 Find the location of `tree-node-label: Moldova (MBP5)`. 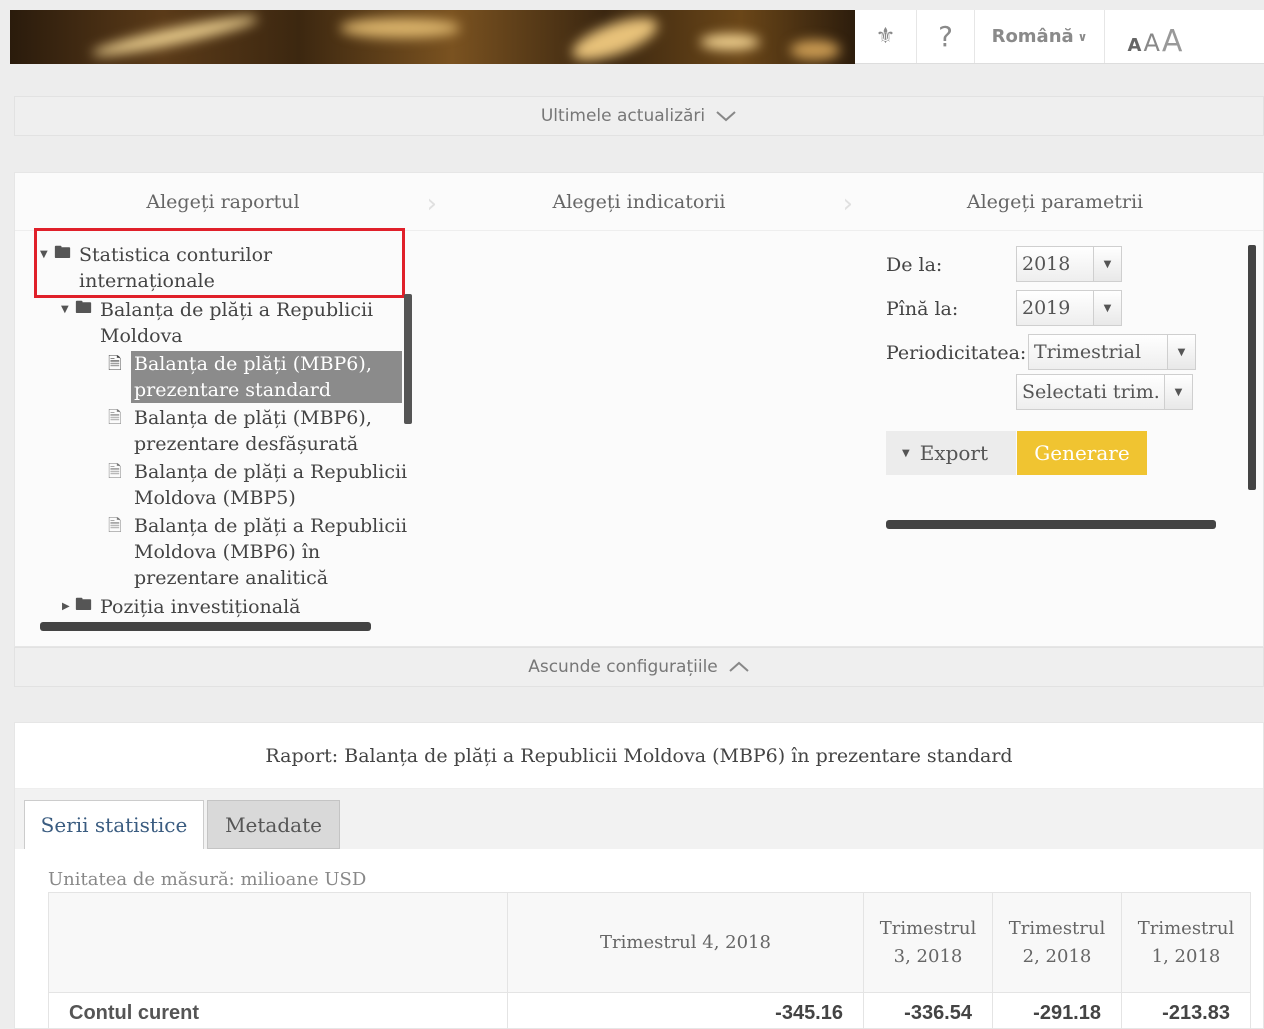

tree-node-label: Moldova (MBP5) is located at coordinates (215, 498).